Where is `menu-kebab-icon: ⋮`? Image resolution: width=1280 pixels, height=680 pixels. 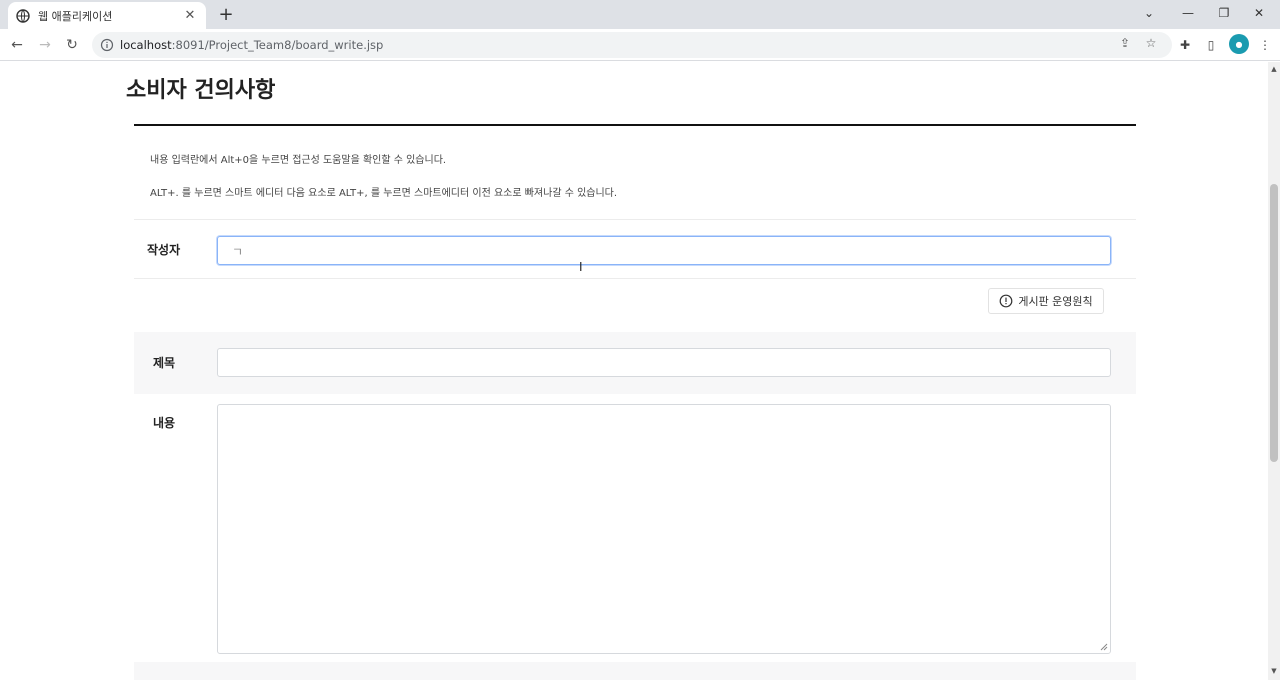 menu-kebab-icon: ⋮ is located at coordinates (1265, 45).